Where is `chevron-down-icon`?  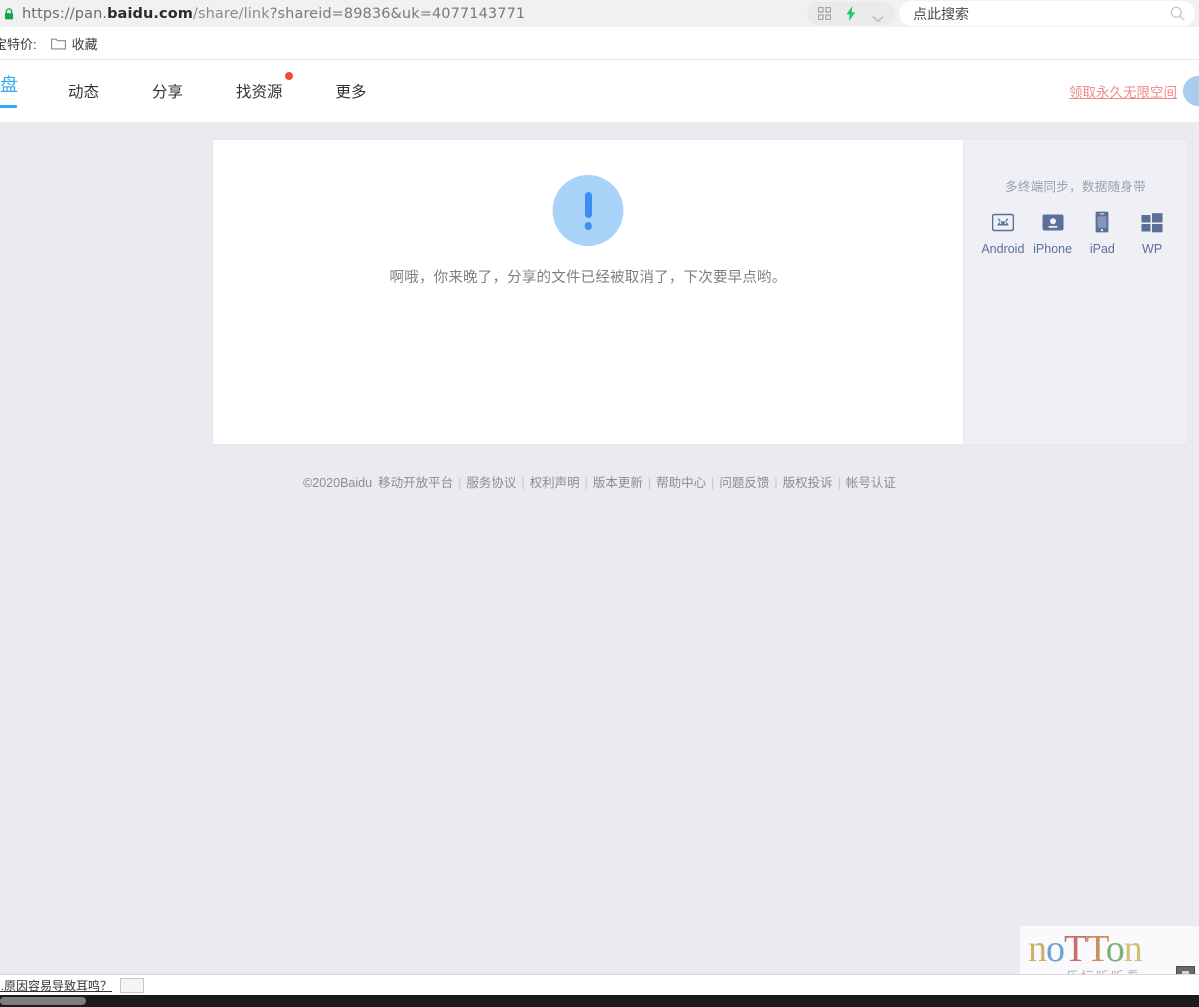 chevron-down-icon is located at coordinates (878, 16).